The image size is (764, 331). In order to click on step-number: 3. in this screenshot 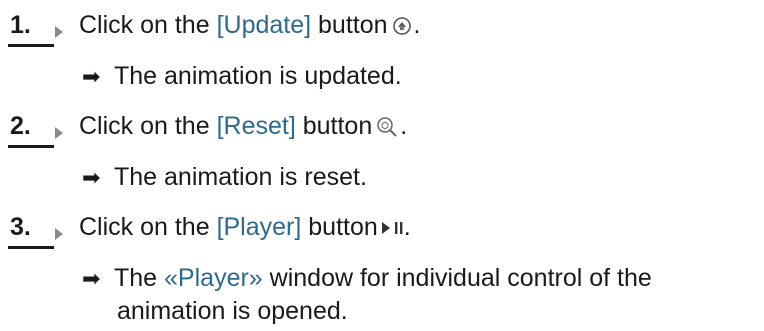, I will do `click(20, 227)`.